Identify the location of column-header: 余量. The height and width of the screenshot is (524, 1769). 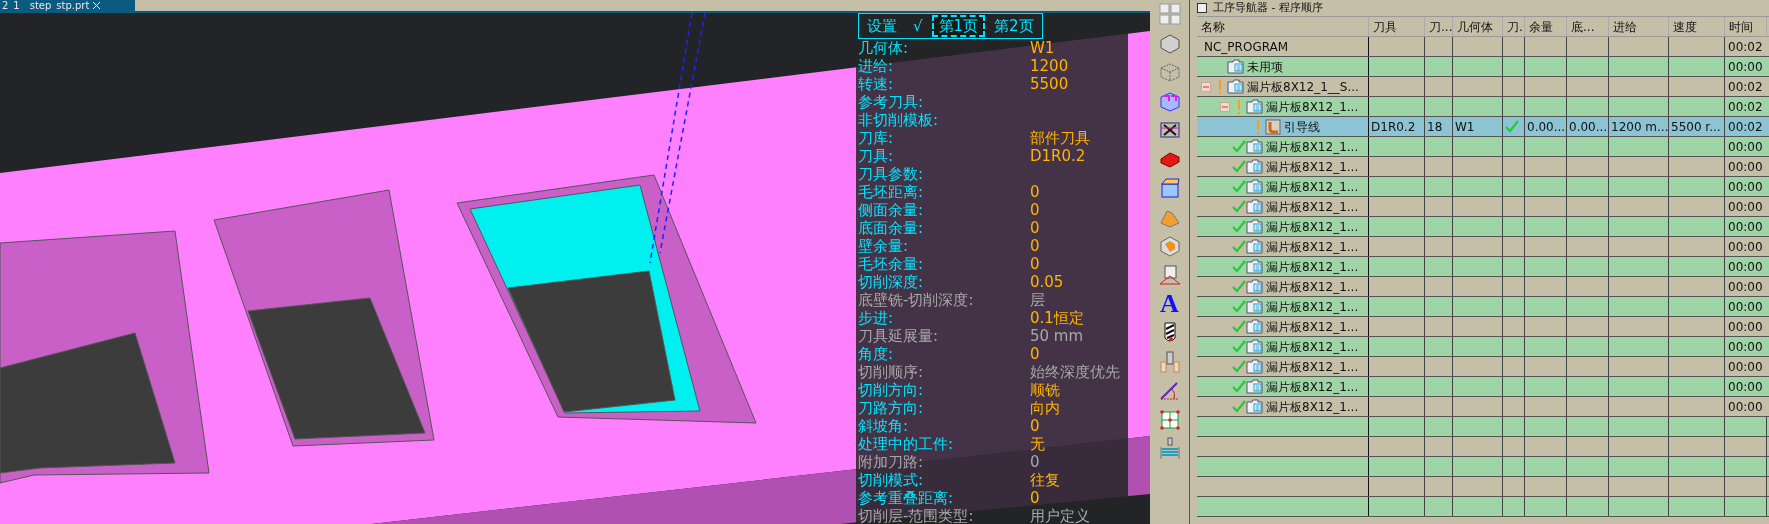
(1546, 26).